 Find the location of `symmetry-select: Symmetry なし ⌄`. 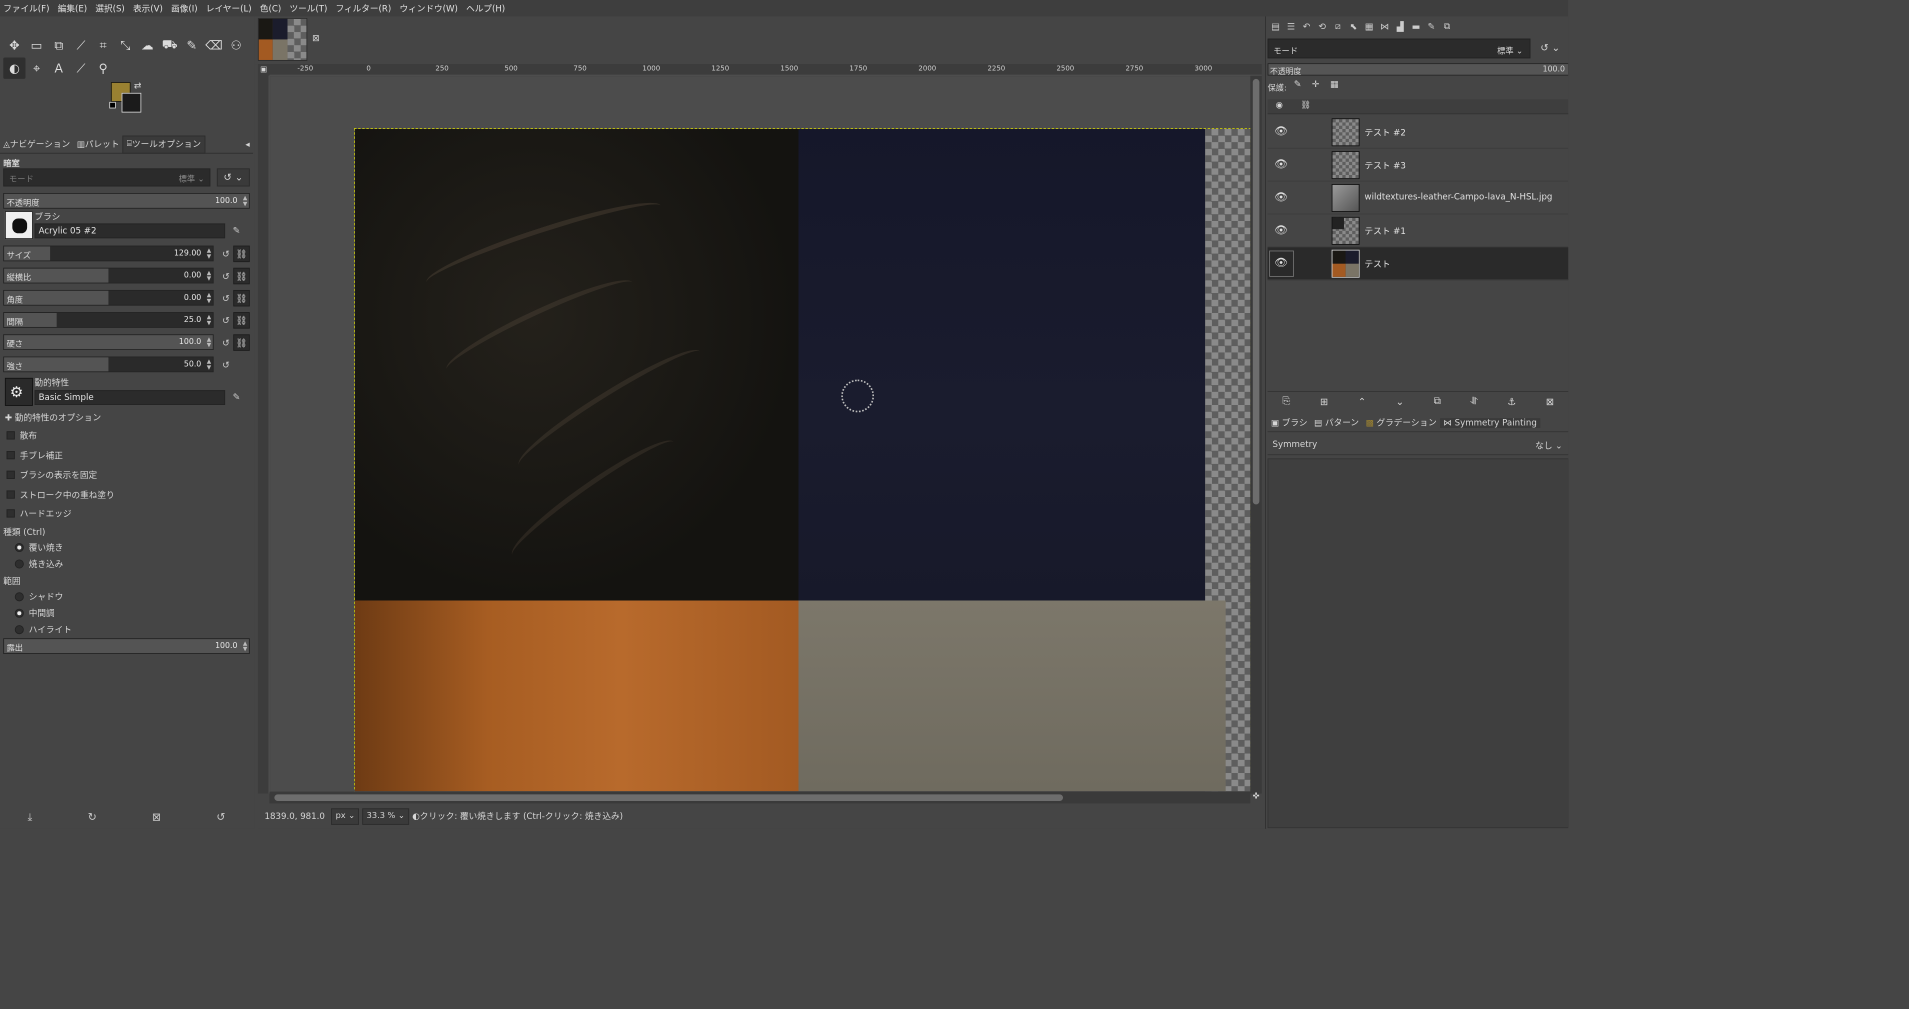

symmetry-select: Symmetry なし ⌄ is located at coordinates (1418, 445).